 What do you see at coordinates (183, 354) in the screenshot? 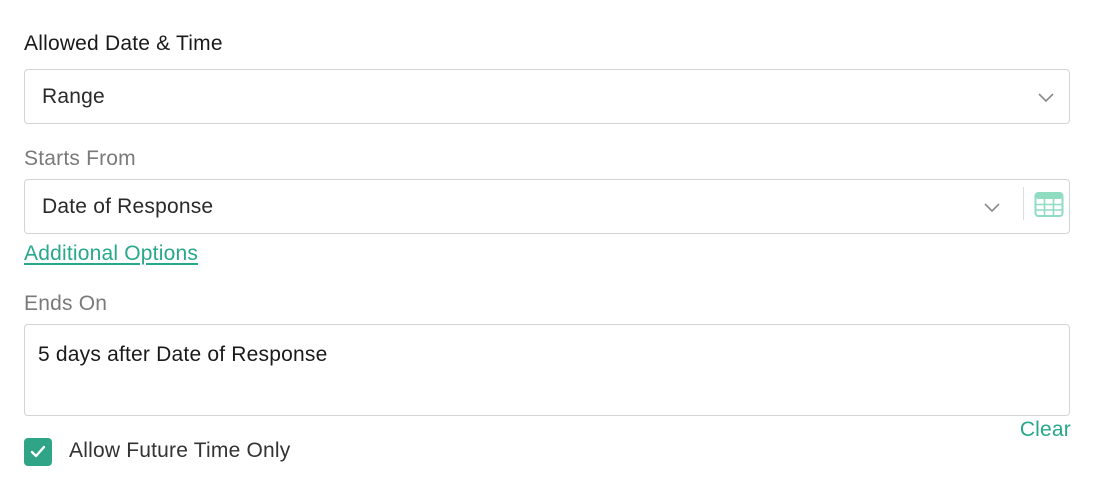
I see `ends-on-value: 5 days after Date of Response` at bounding box center [183, 354].